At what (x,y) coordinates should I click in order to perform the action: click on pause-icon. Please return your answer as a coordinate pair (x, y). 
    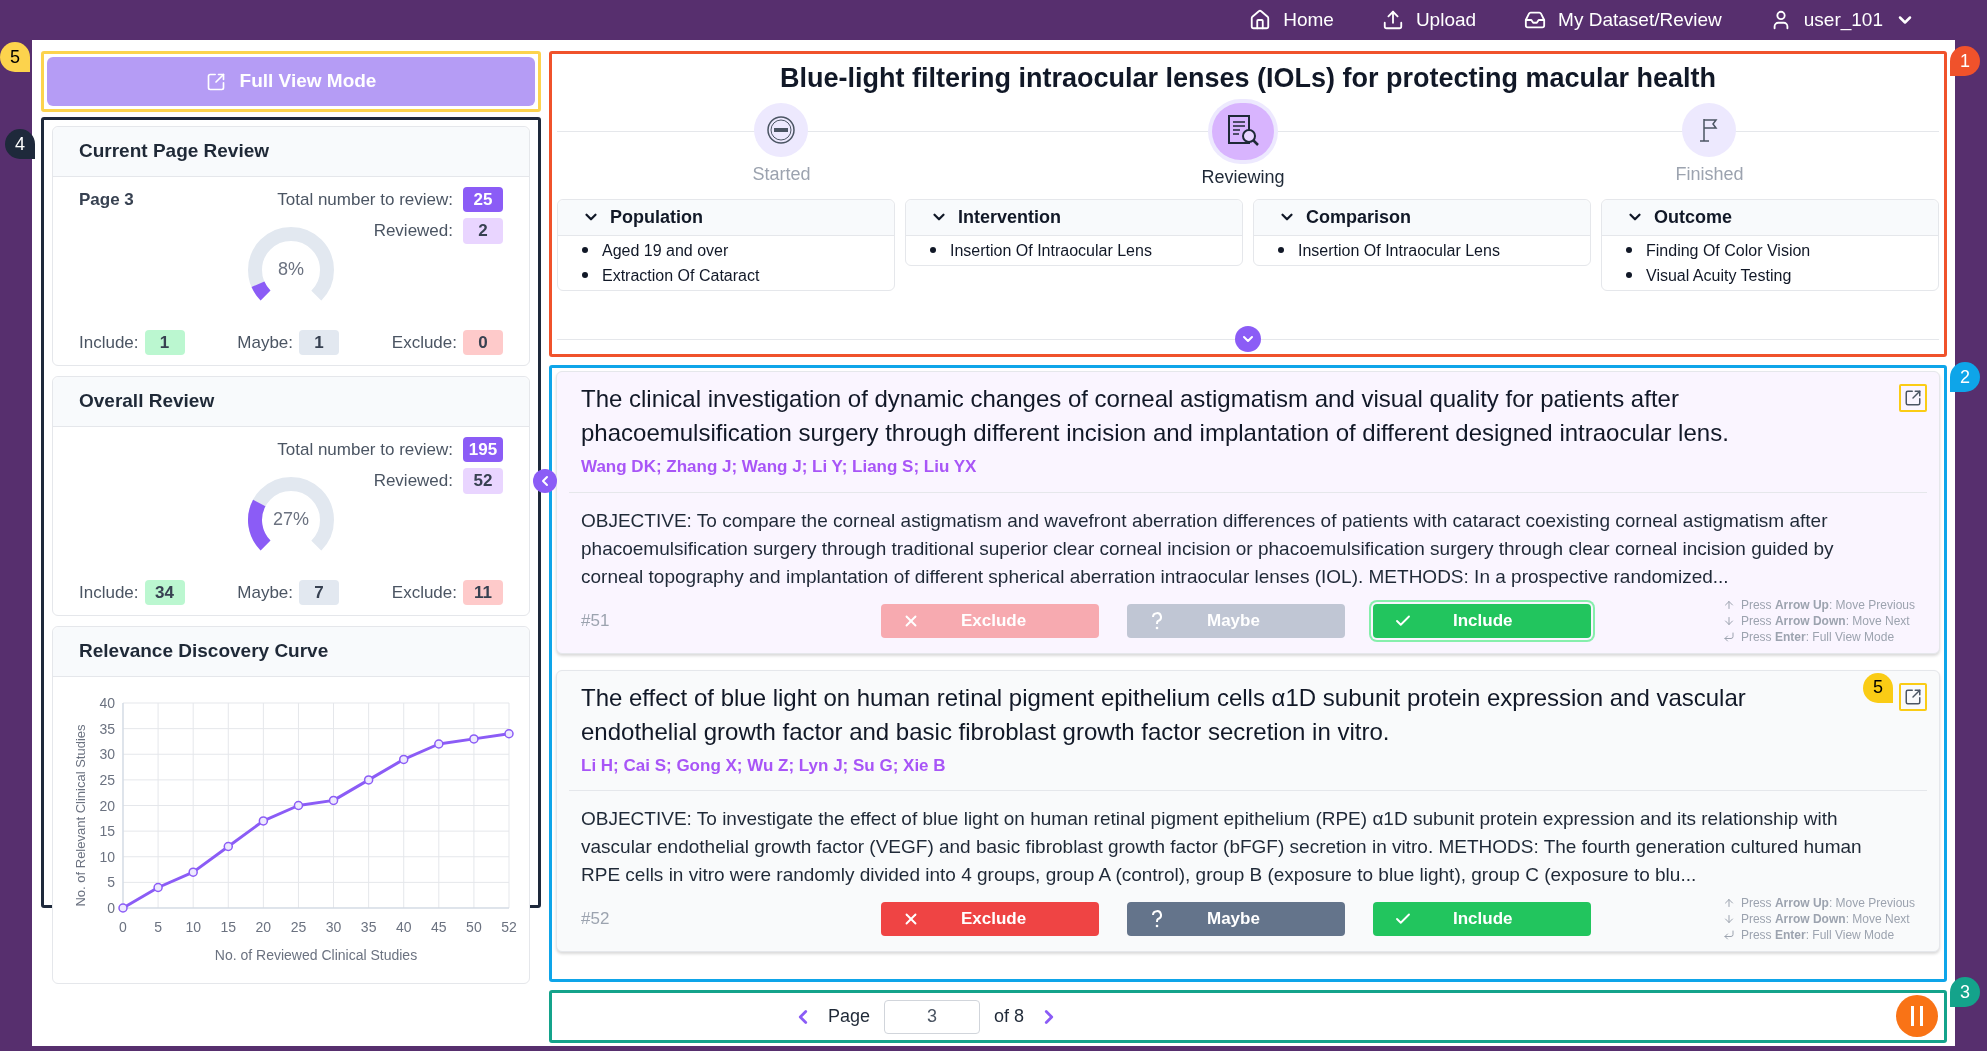
    Looking at the image, I should click on (1917, 1016).